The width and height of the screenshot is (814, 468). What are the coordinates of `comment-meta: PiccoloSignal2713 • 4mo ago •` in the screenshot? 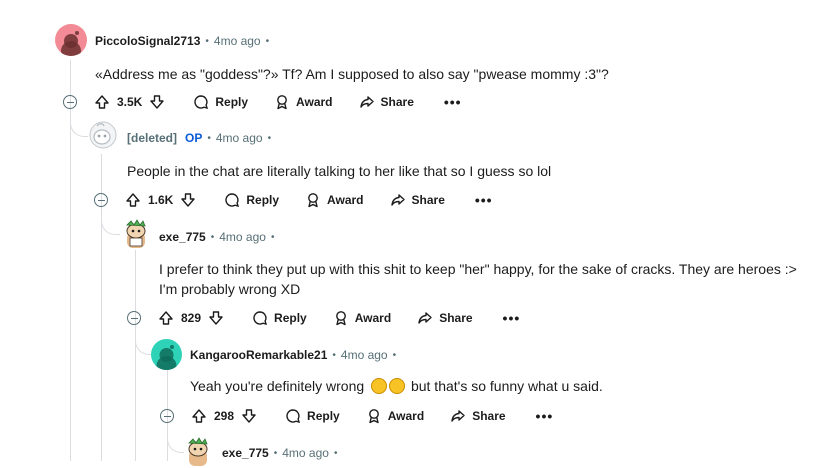 It's located at (184, 41).